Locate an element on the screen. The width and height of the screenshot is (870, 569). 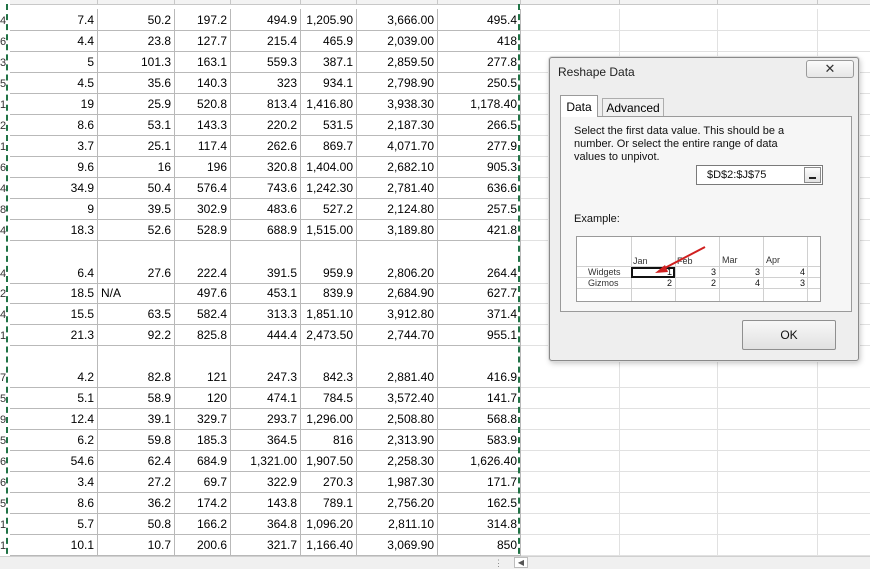
row-number: 8 is located at coordinates (5, 209).